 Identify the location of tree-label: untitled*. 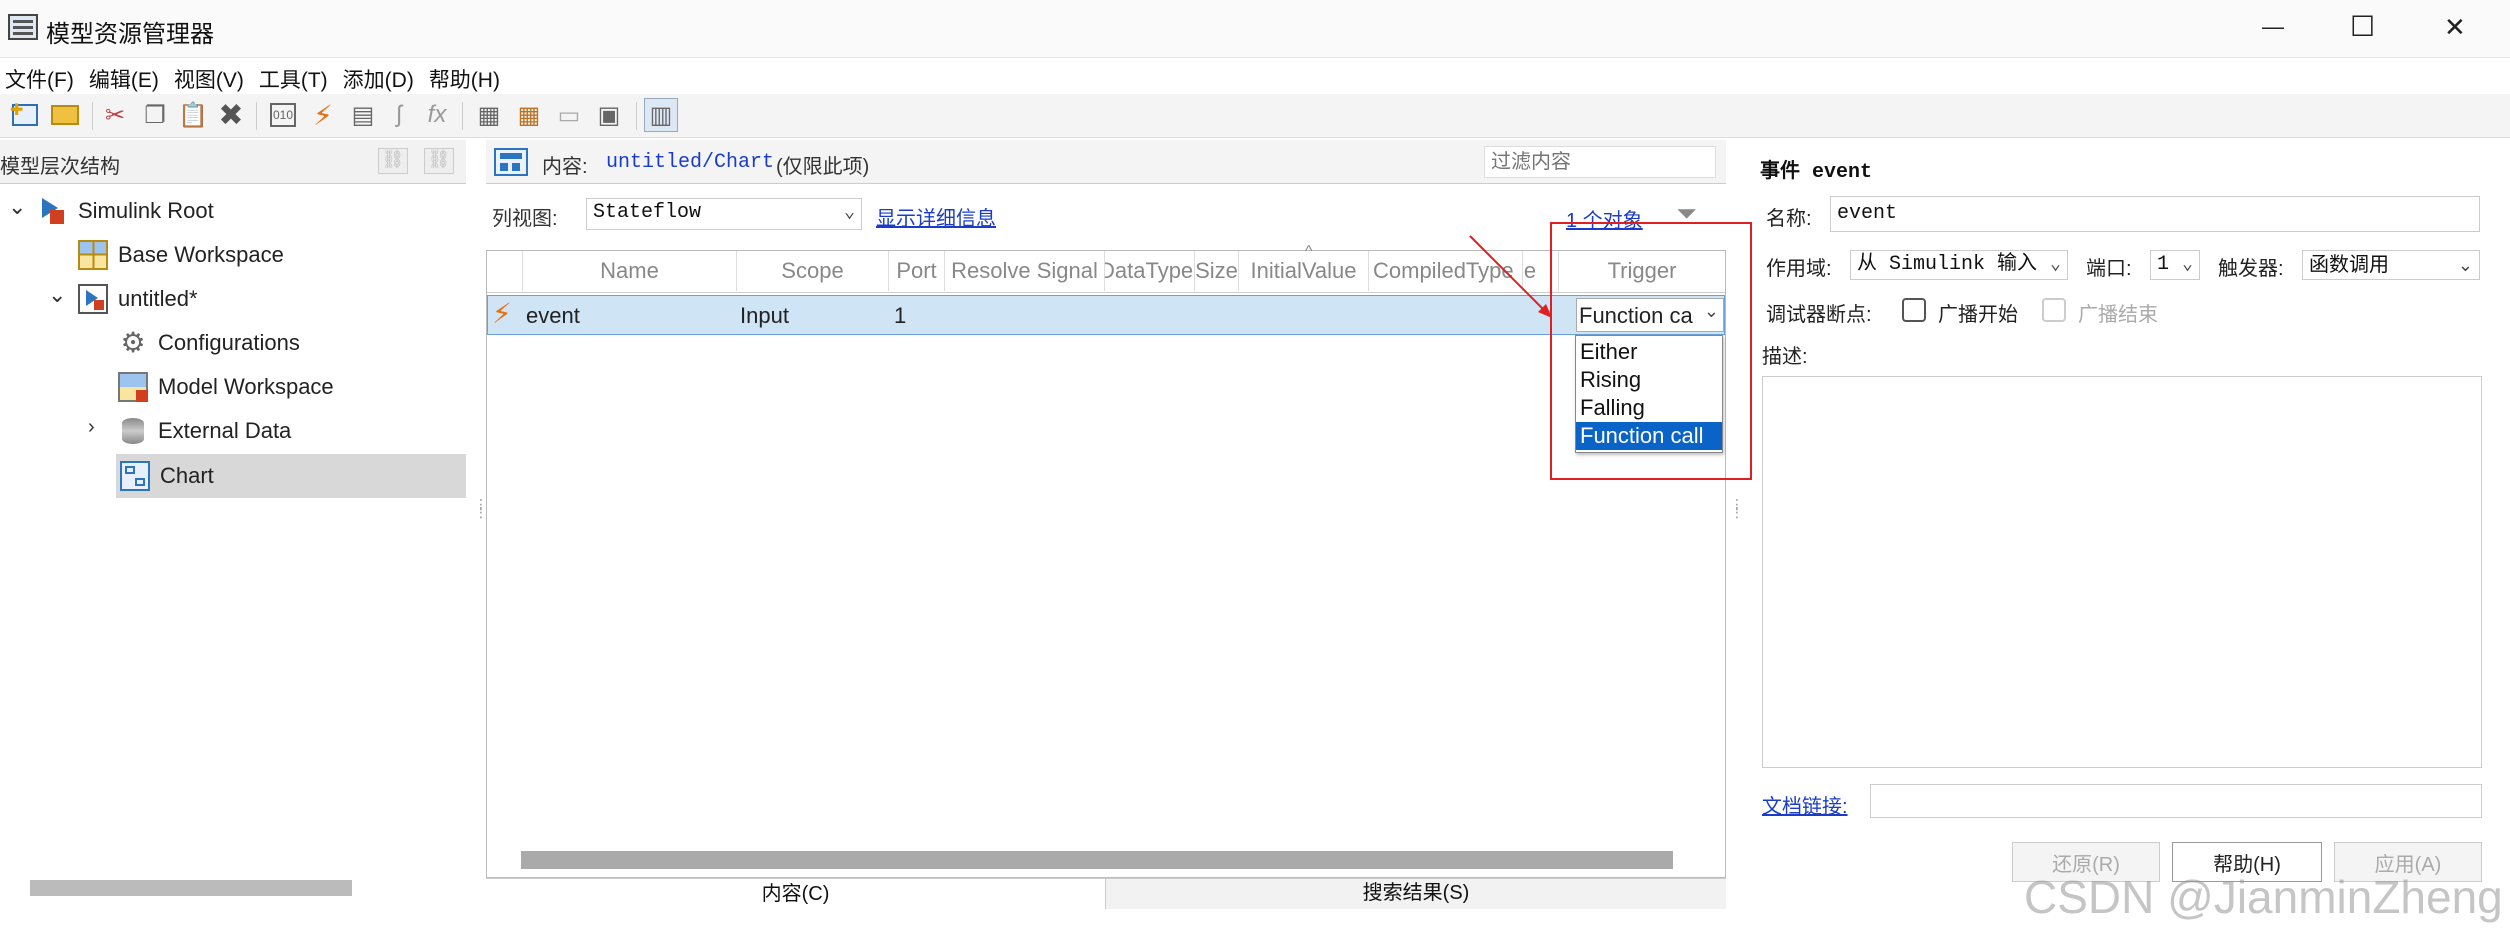
(158, 298).